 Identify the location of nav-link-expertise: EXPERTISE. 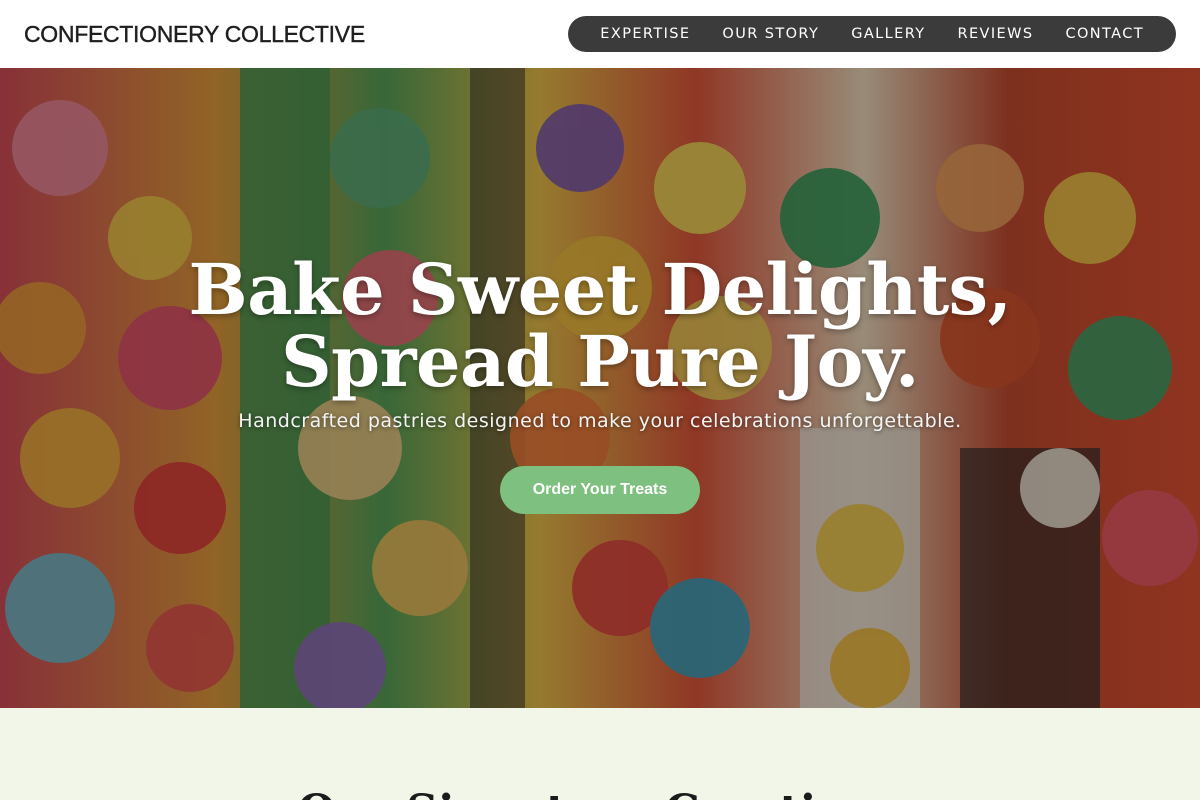
(645, 34).